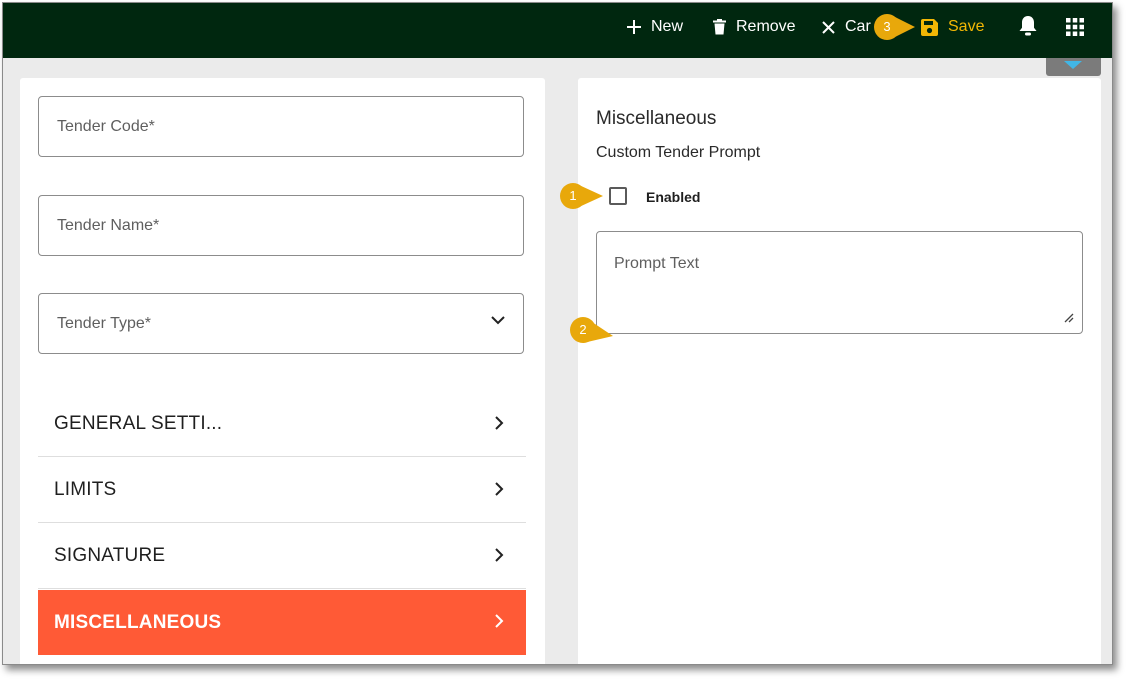 The height and width of the screenshot is (682, 1129). I want to click on tender-type-placeholder: Tender Type*, so click(104, 323).